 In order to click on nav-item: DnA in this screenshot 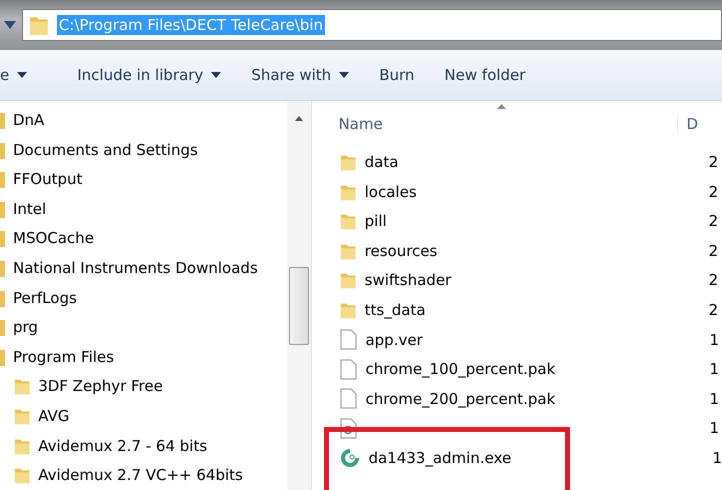, I will do `click(144, 120)`.